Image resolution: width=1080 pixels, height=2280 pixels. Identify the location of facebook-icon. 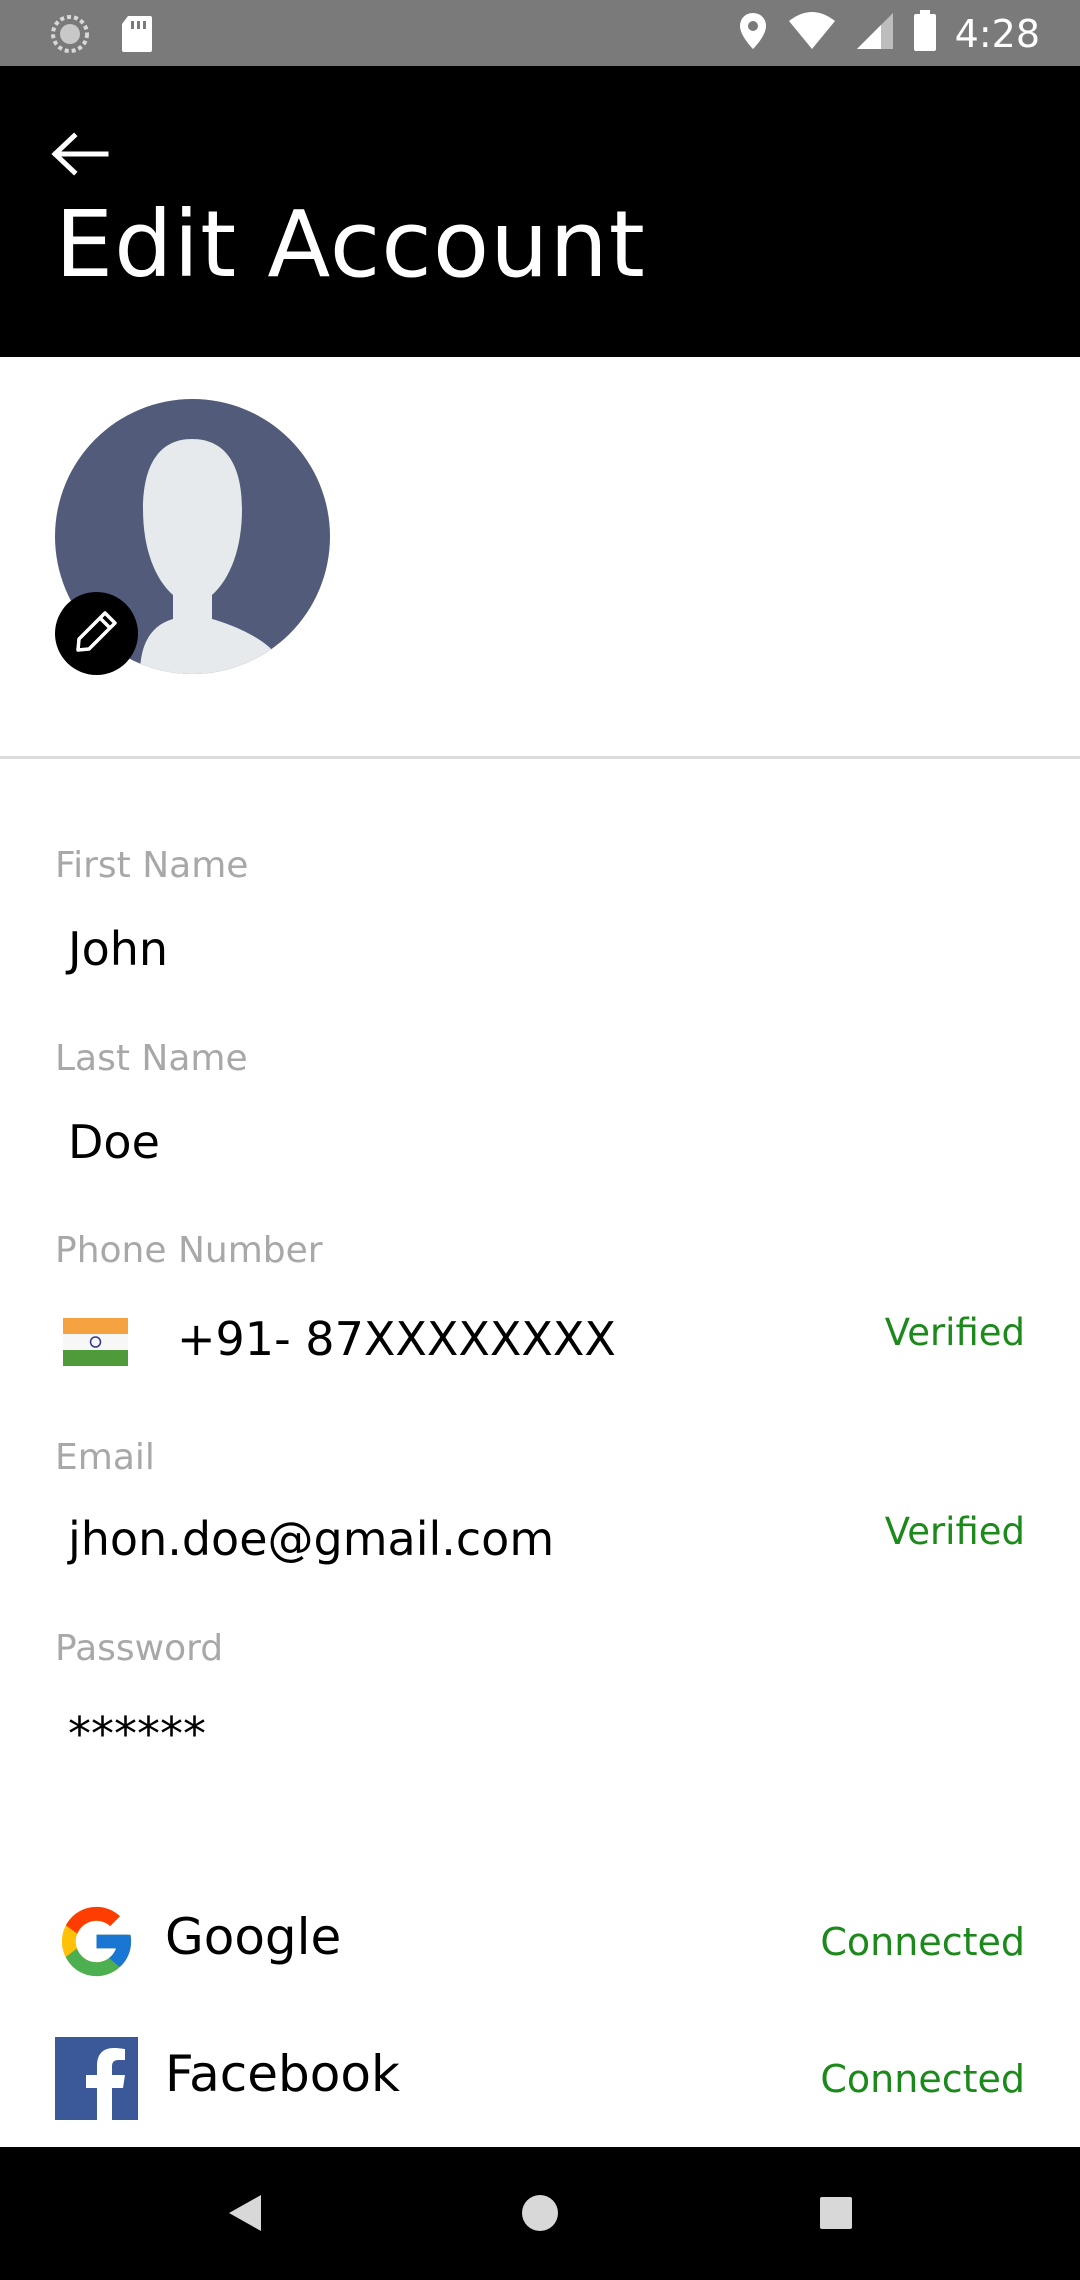
(96, 2078).